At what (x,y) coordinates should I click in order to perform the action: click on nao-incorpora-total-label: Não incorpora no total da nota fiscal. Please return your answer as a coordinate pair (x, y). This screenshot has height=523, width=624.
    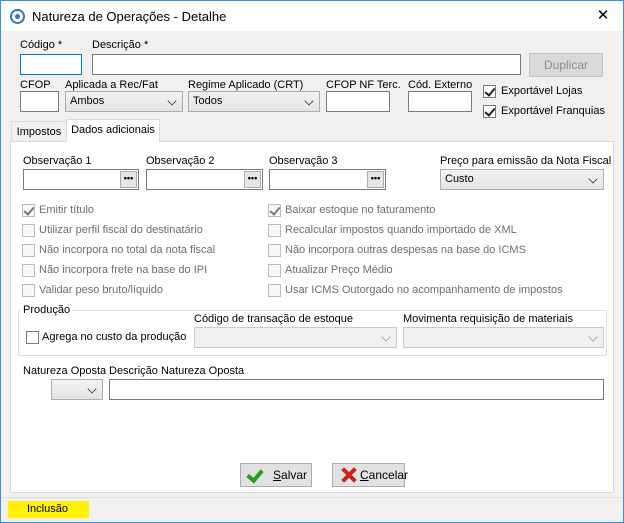
    Looking at the image, I should click on (127, 250).